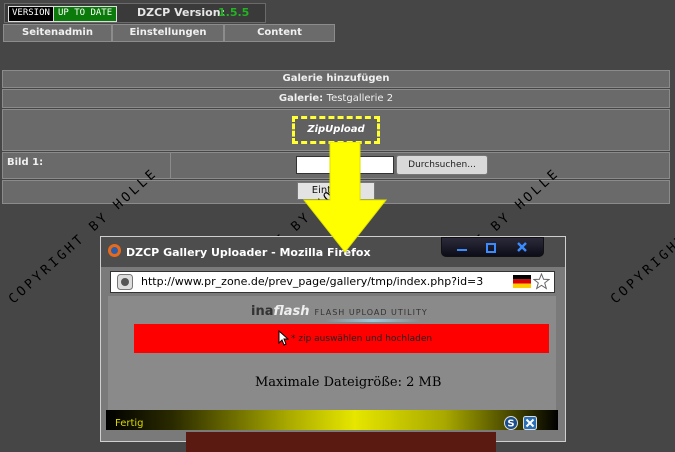  What do you see at coordinates (371, 312) in the screenshot?
I see `logo-tagline: FLASH UPLOAD UTILITY` at bounding box center [371, 312].